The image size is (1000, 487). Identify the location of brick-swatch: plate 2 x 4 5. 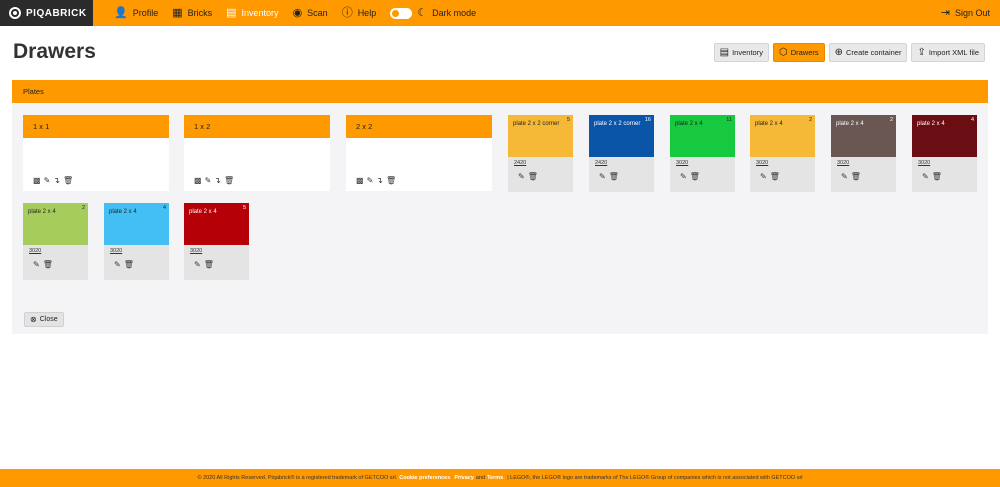
(216, 224).